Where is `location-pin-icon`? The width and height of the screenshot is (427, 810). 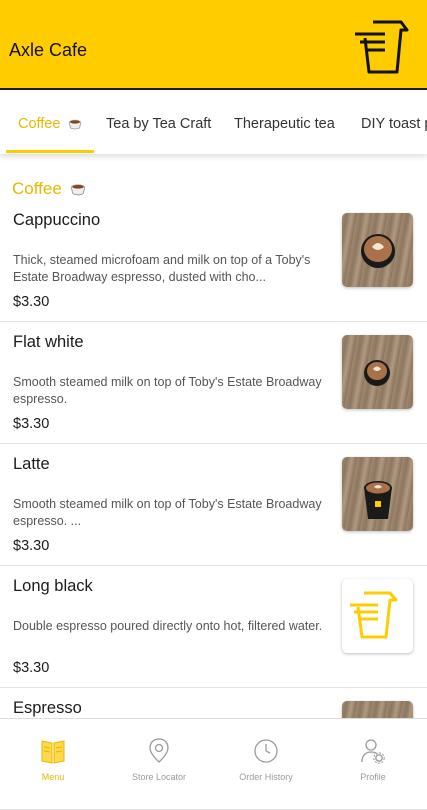 location-pin-icon is located at coordinates (159, 750).